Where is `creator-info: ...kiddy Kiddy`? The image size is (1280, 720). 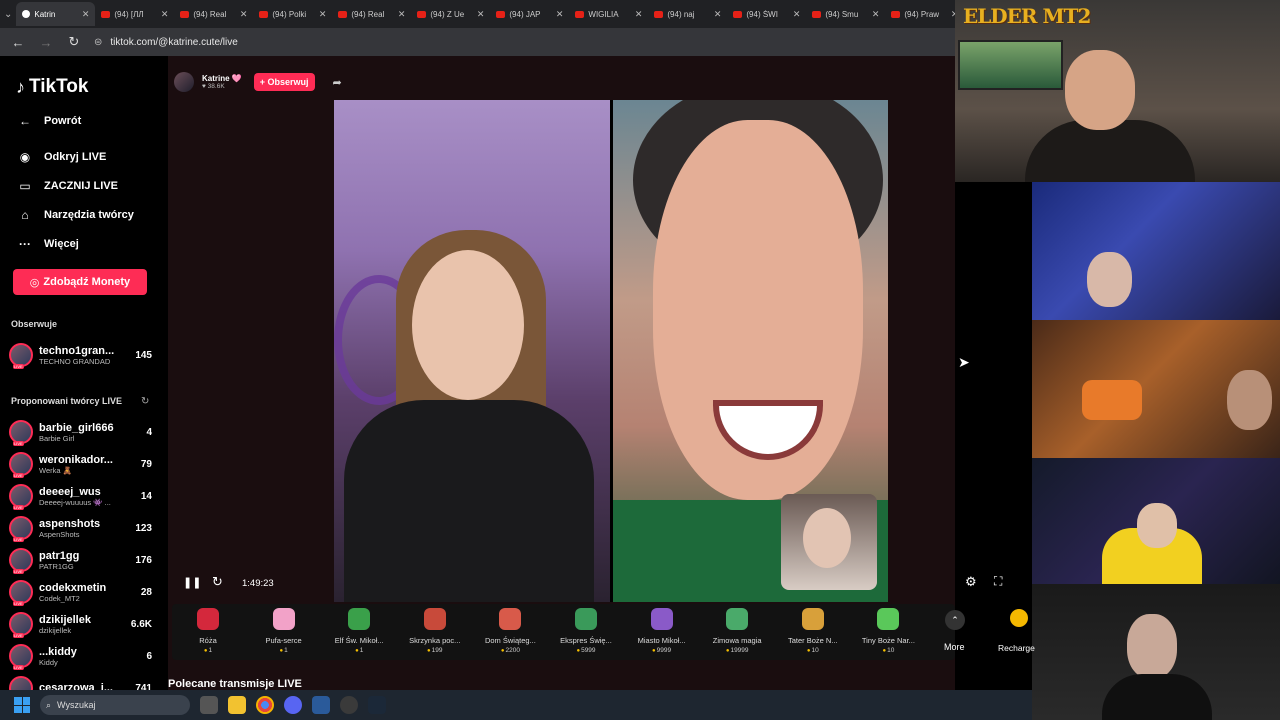
creator-info: ...kiddy Kiddy is located at coordinates (79, 656).